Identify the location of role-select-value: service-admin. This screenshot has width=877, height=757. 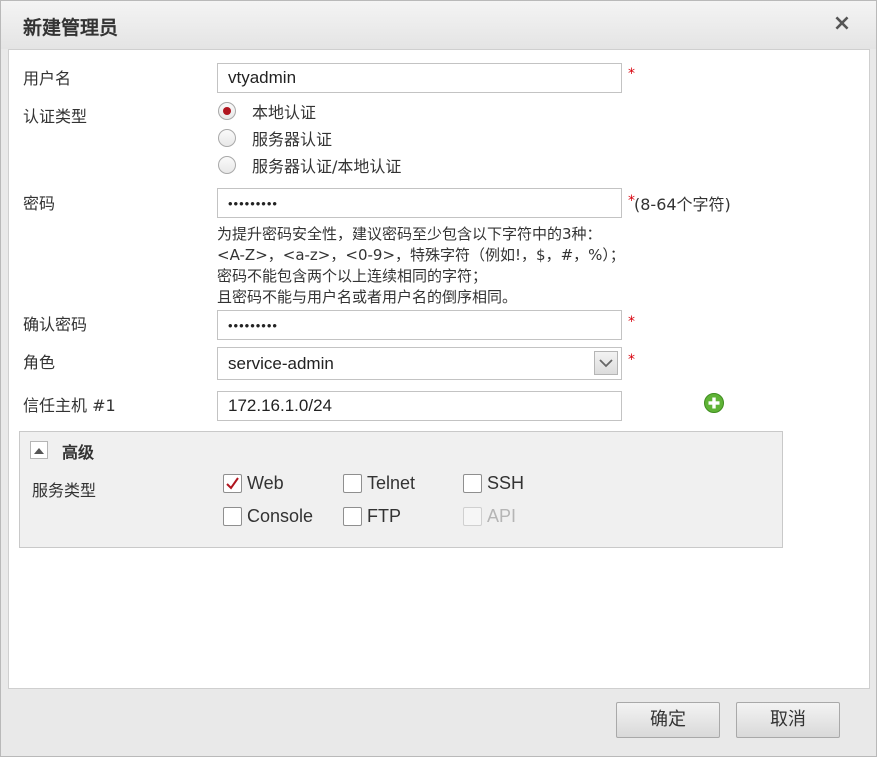
(281, 363).